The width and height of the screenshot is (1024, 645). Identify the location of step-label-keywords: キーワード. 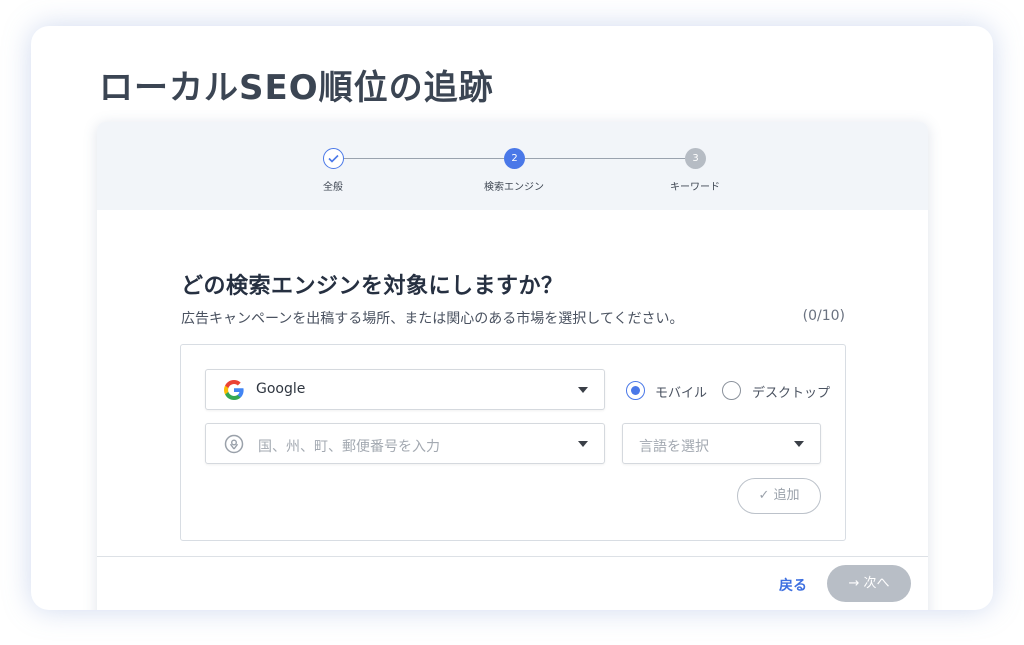
(695, 187).